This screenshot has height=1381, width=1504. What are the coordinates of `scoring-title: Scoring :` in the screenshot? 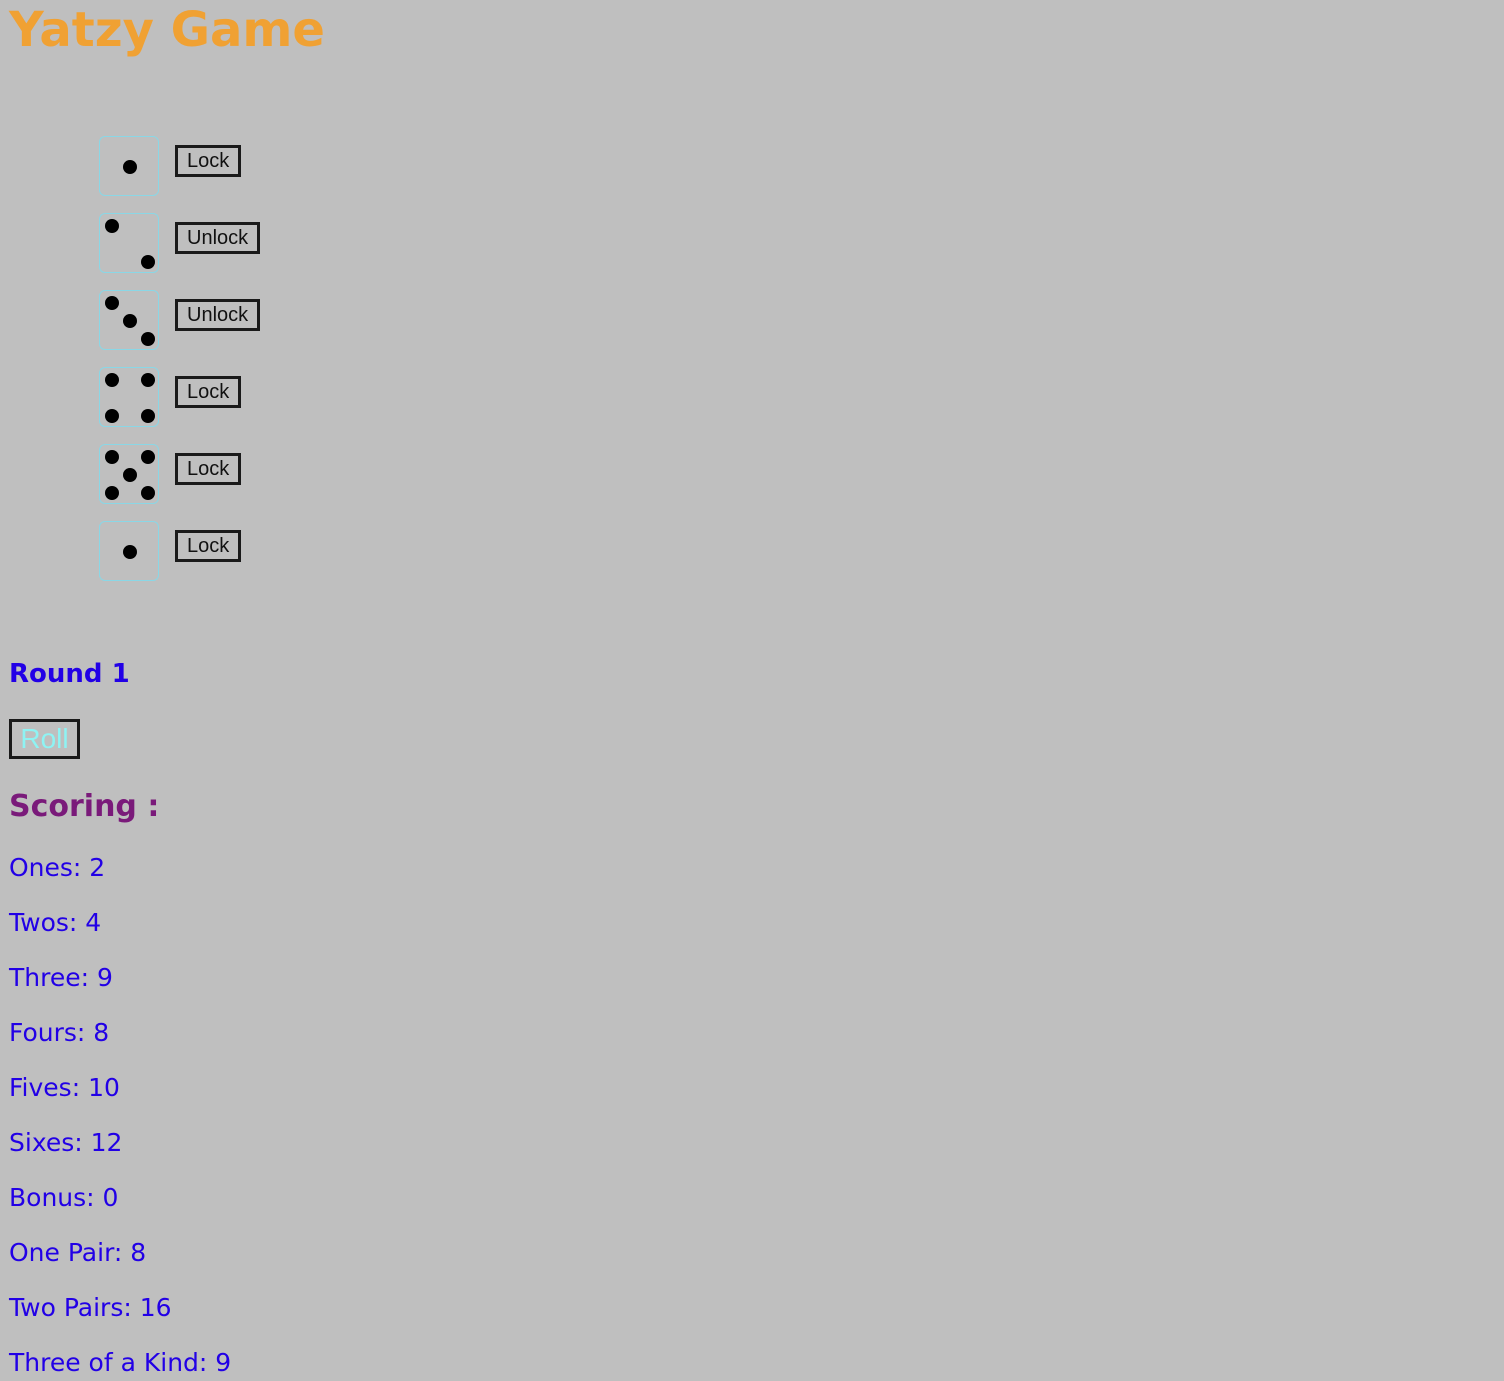 It's located at (84, 806).